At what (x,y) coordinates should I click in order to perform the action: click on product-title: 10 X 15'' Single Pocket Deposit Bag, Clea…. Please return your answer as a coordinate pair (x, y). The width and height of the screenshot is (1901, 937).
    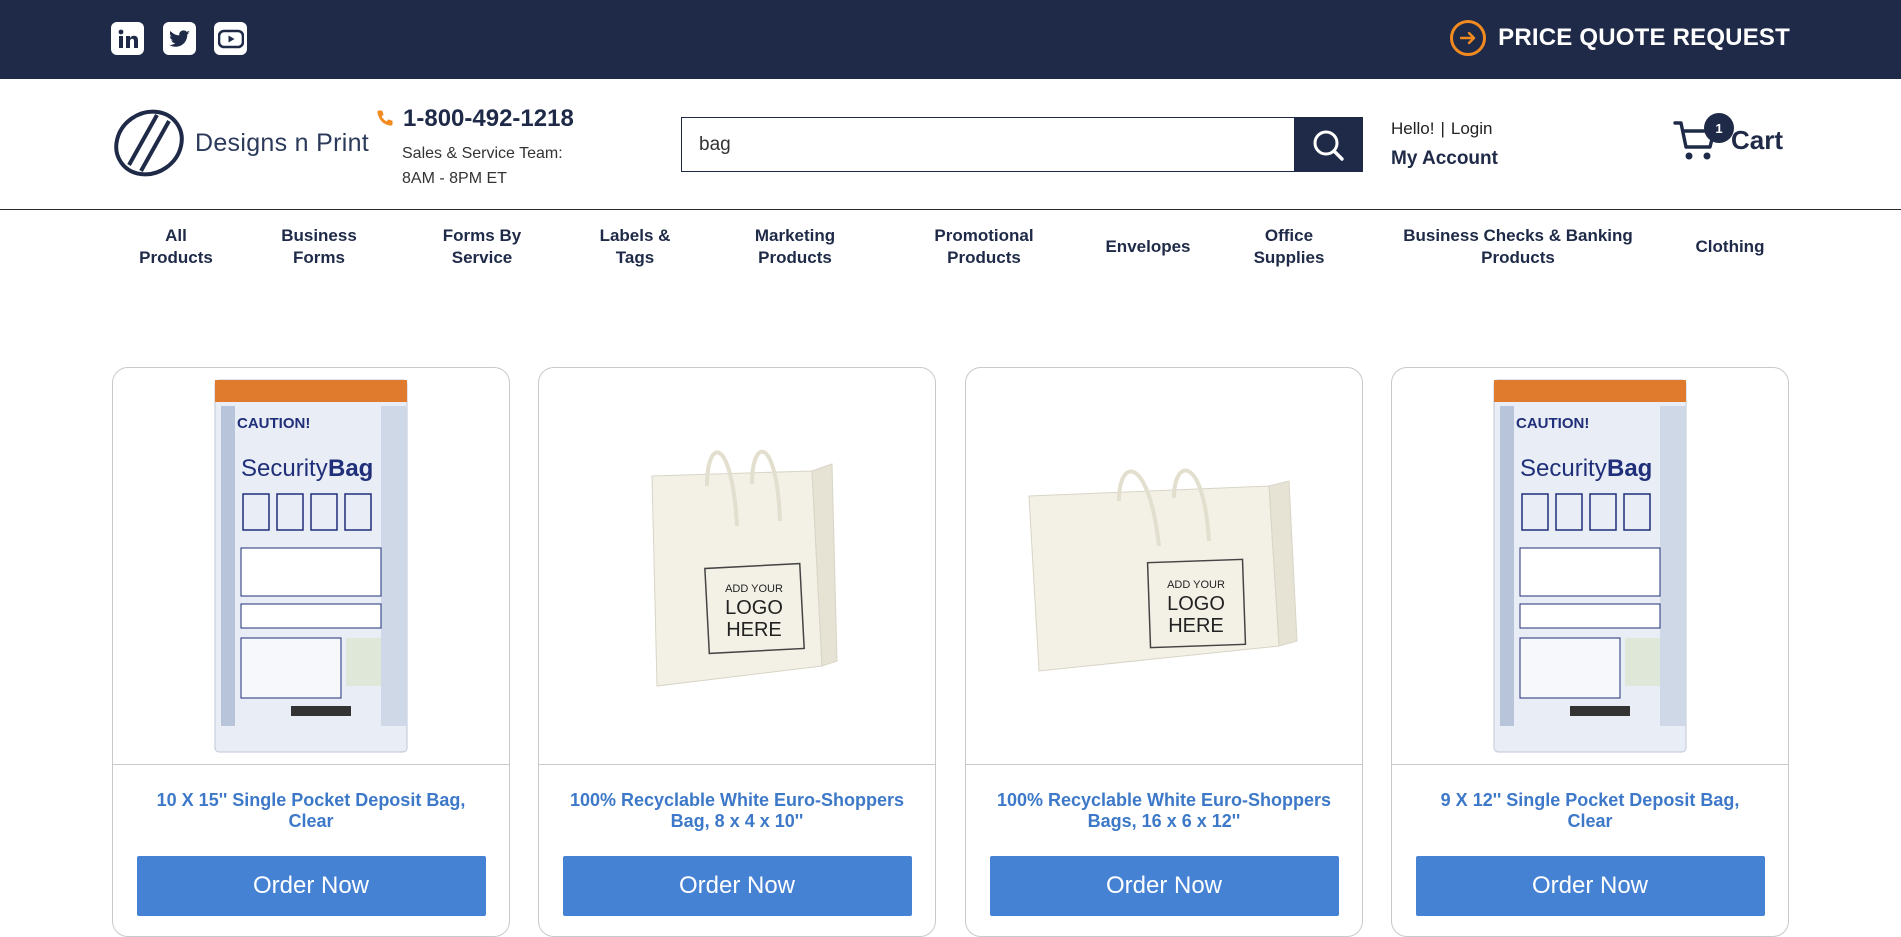
    Looking at the image, I should click on (311, 812).